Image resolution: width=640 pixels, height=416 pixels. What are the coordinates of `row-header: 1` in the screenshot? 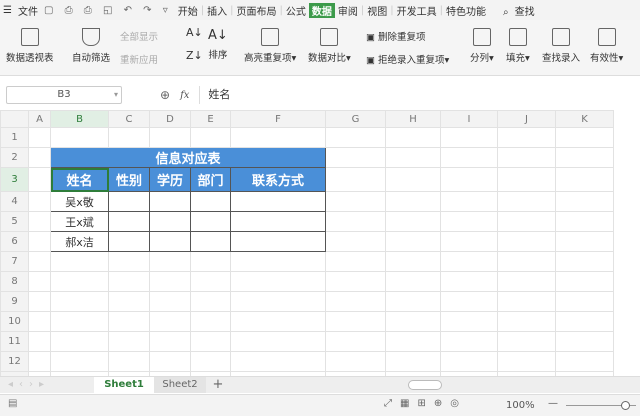 It's located at (14, 137).